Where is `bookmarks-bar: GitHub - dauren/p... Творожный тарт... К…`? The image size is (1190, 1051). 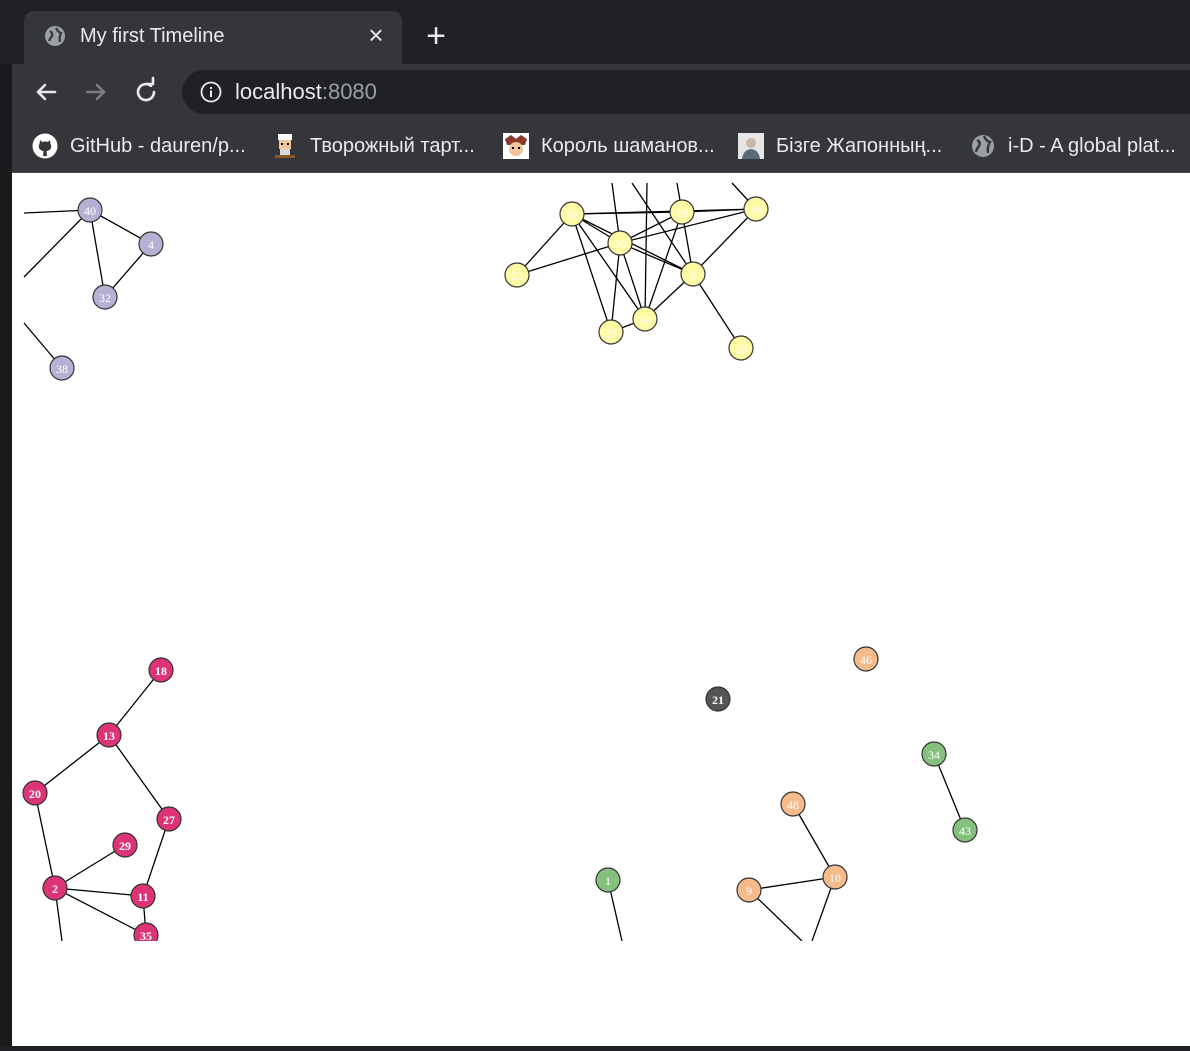
bookmarks-bar: GitHub - dauren/p... Творожный тарт... К… is located at coordinates (601, 146).